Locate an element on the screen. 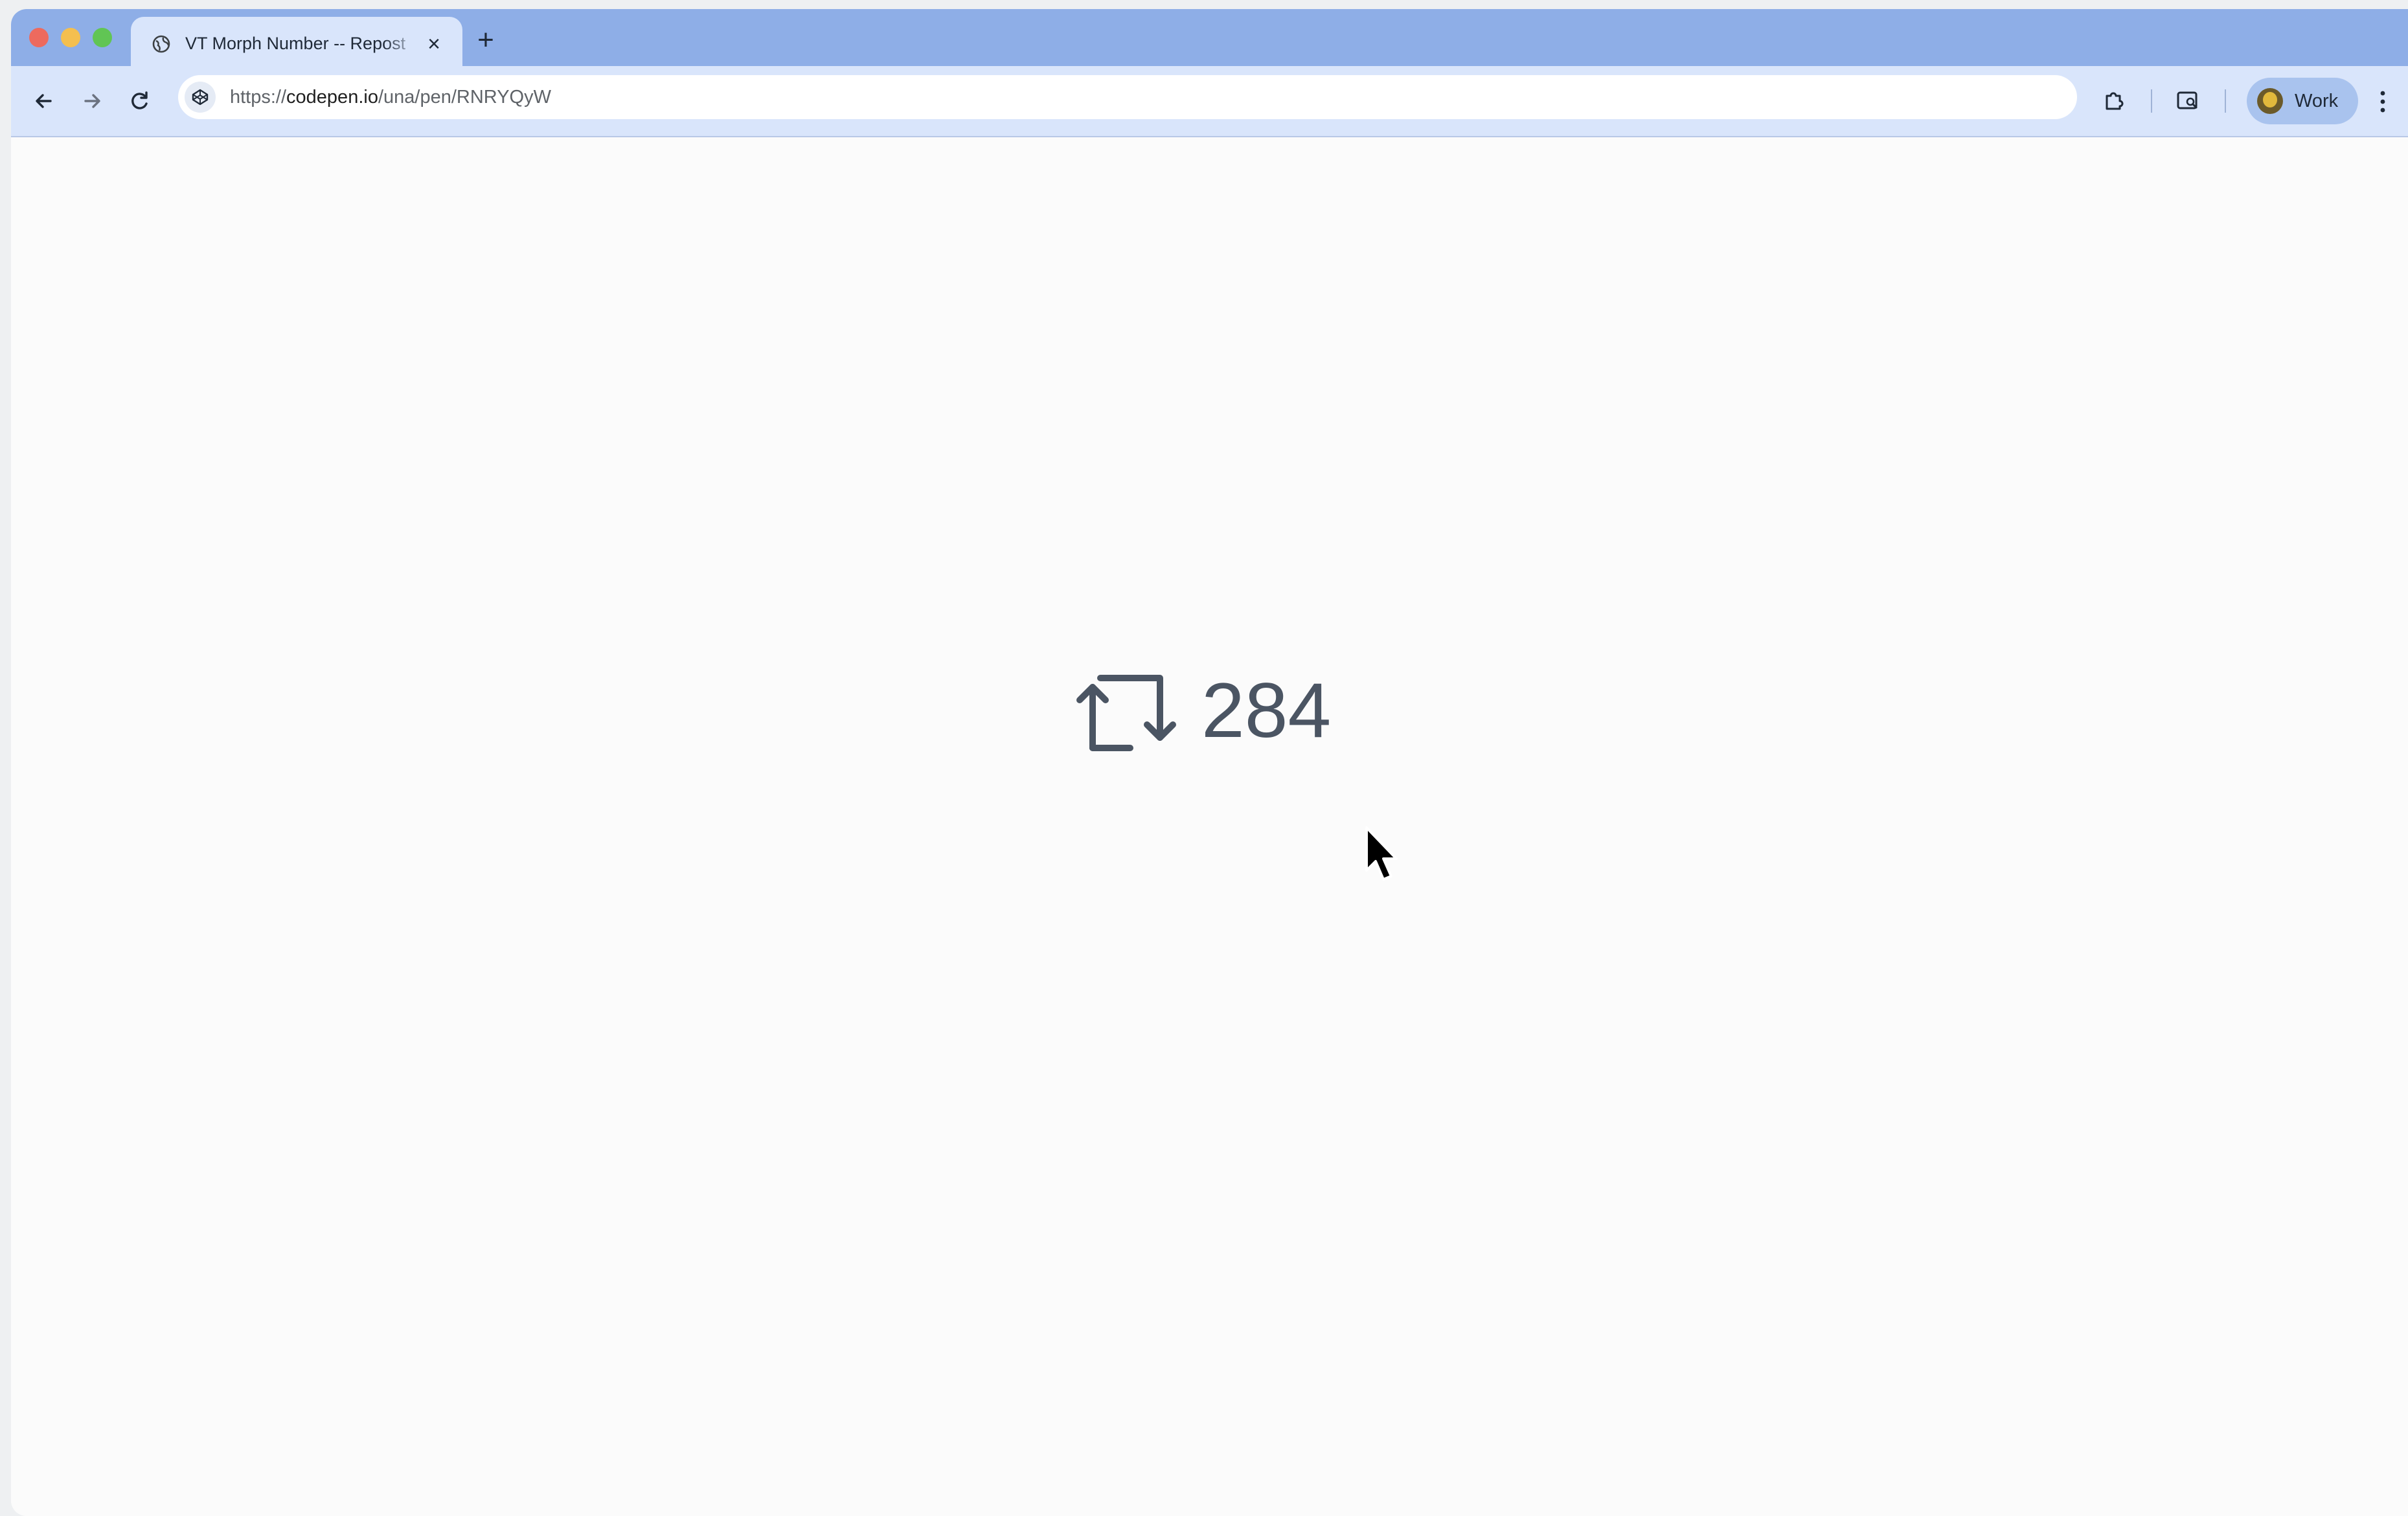 Image resolution: width=2408 pixels, height=1516 pixels. extensions-icon is located at coordinates (2114, 100).